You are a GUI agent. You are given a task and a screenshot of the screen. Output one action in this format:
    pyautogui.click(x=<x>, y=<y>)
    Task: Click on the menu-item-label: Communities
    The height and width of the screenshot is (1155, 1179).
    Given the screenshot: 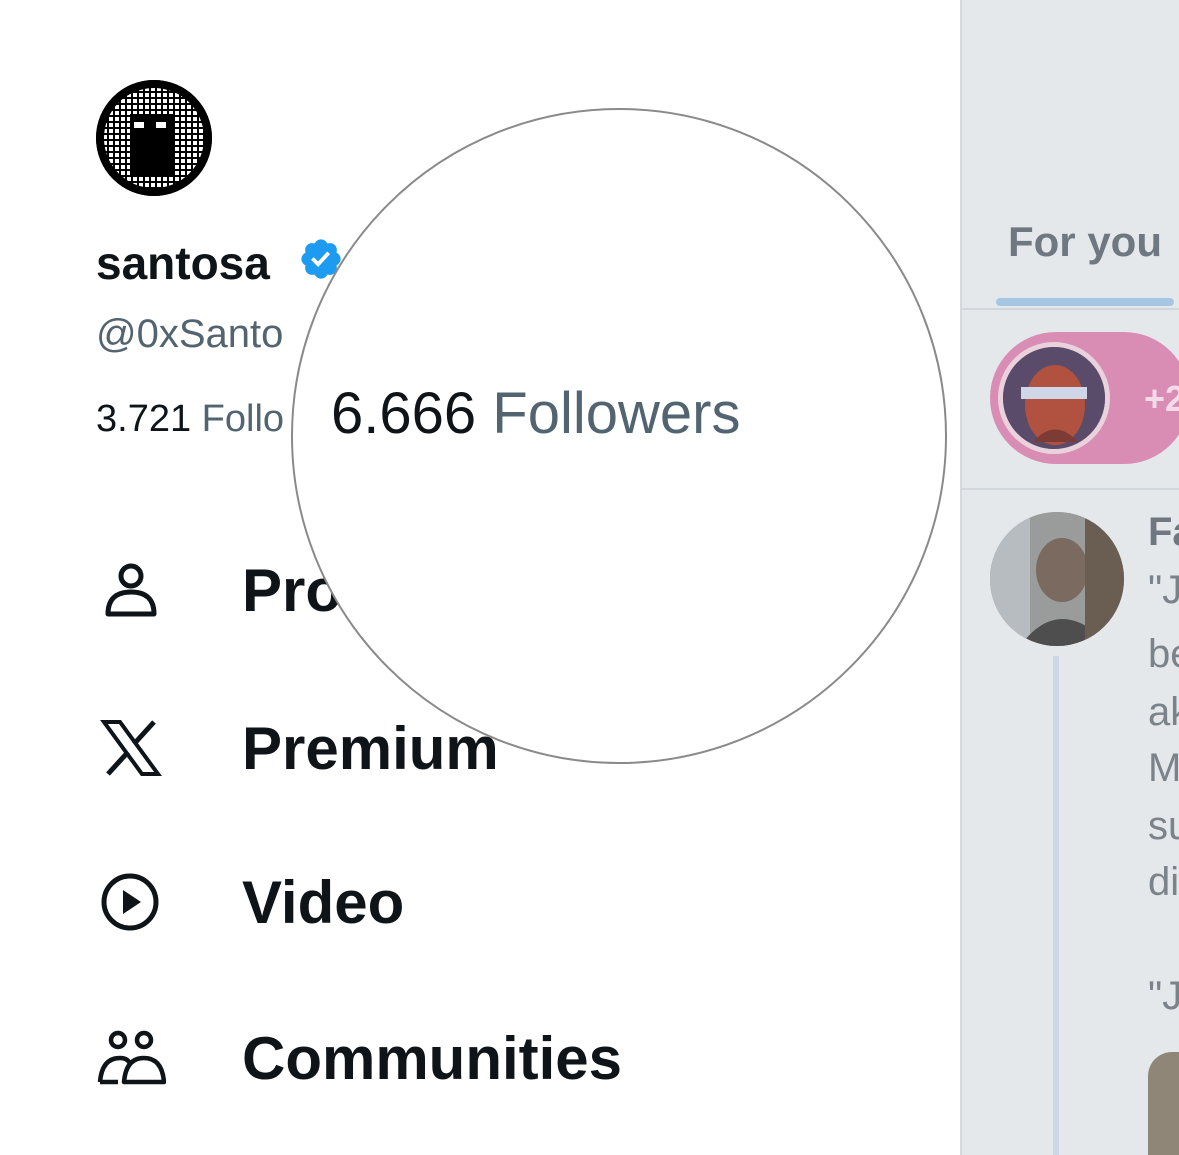 What is the action you would take?
    pyautogui.click(x=432, y=1058)
    